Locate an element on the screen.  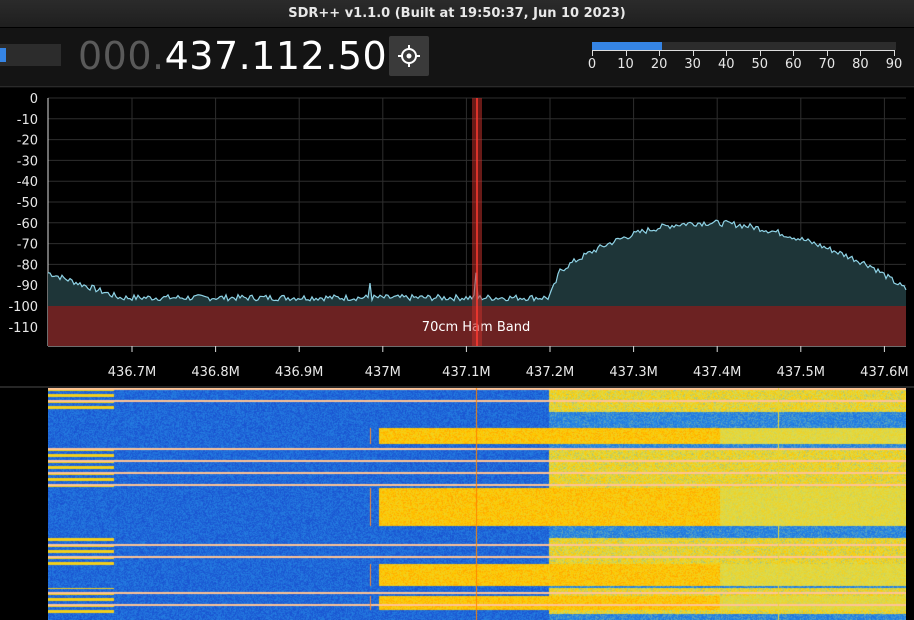
fft-y-tick-label: -100 is located at coordinates (23, 307).